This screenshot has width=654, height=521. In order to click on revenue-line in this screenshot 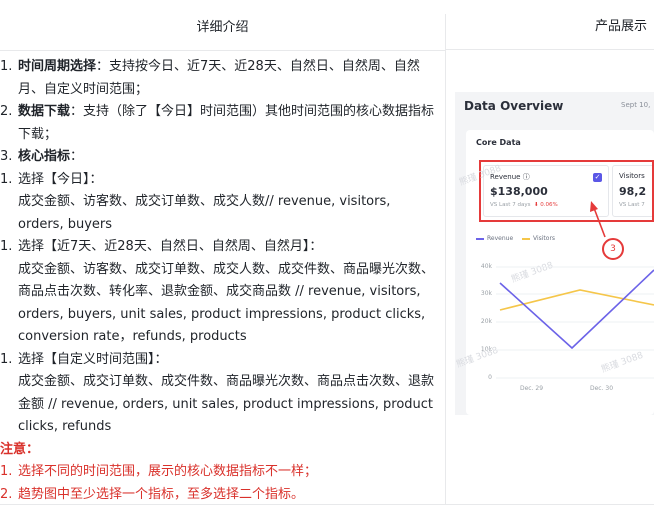, I will do `click(576, 309)`.